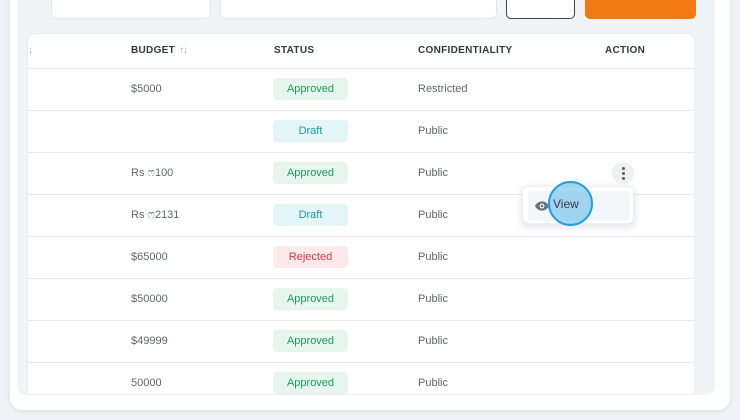 The width and height of the screenshot is (740, 420). Describe the element at coordinates (361, 300) in the screenshot. I see `table-row: $50000 Approved Public` at that location.